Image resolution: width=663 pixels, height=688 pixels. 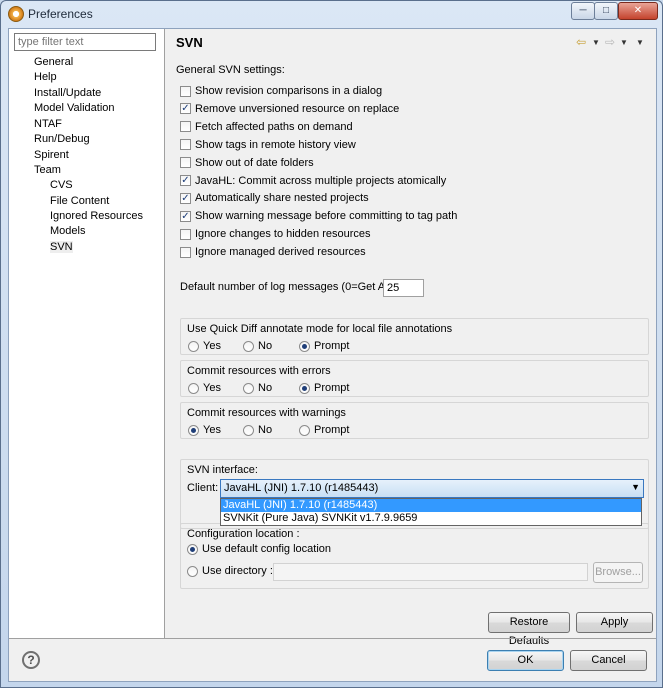 I want to click on tree-item: SVN, so click(x=61, y=247).